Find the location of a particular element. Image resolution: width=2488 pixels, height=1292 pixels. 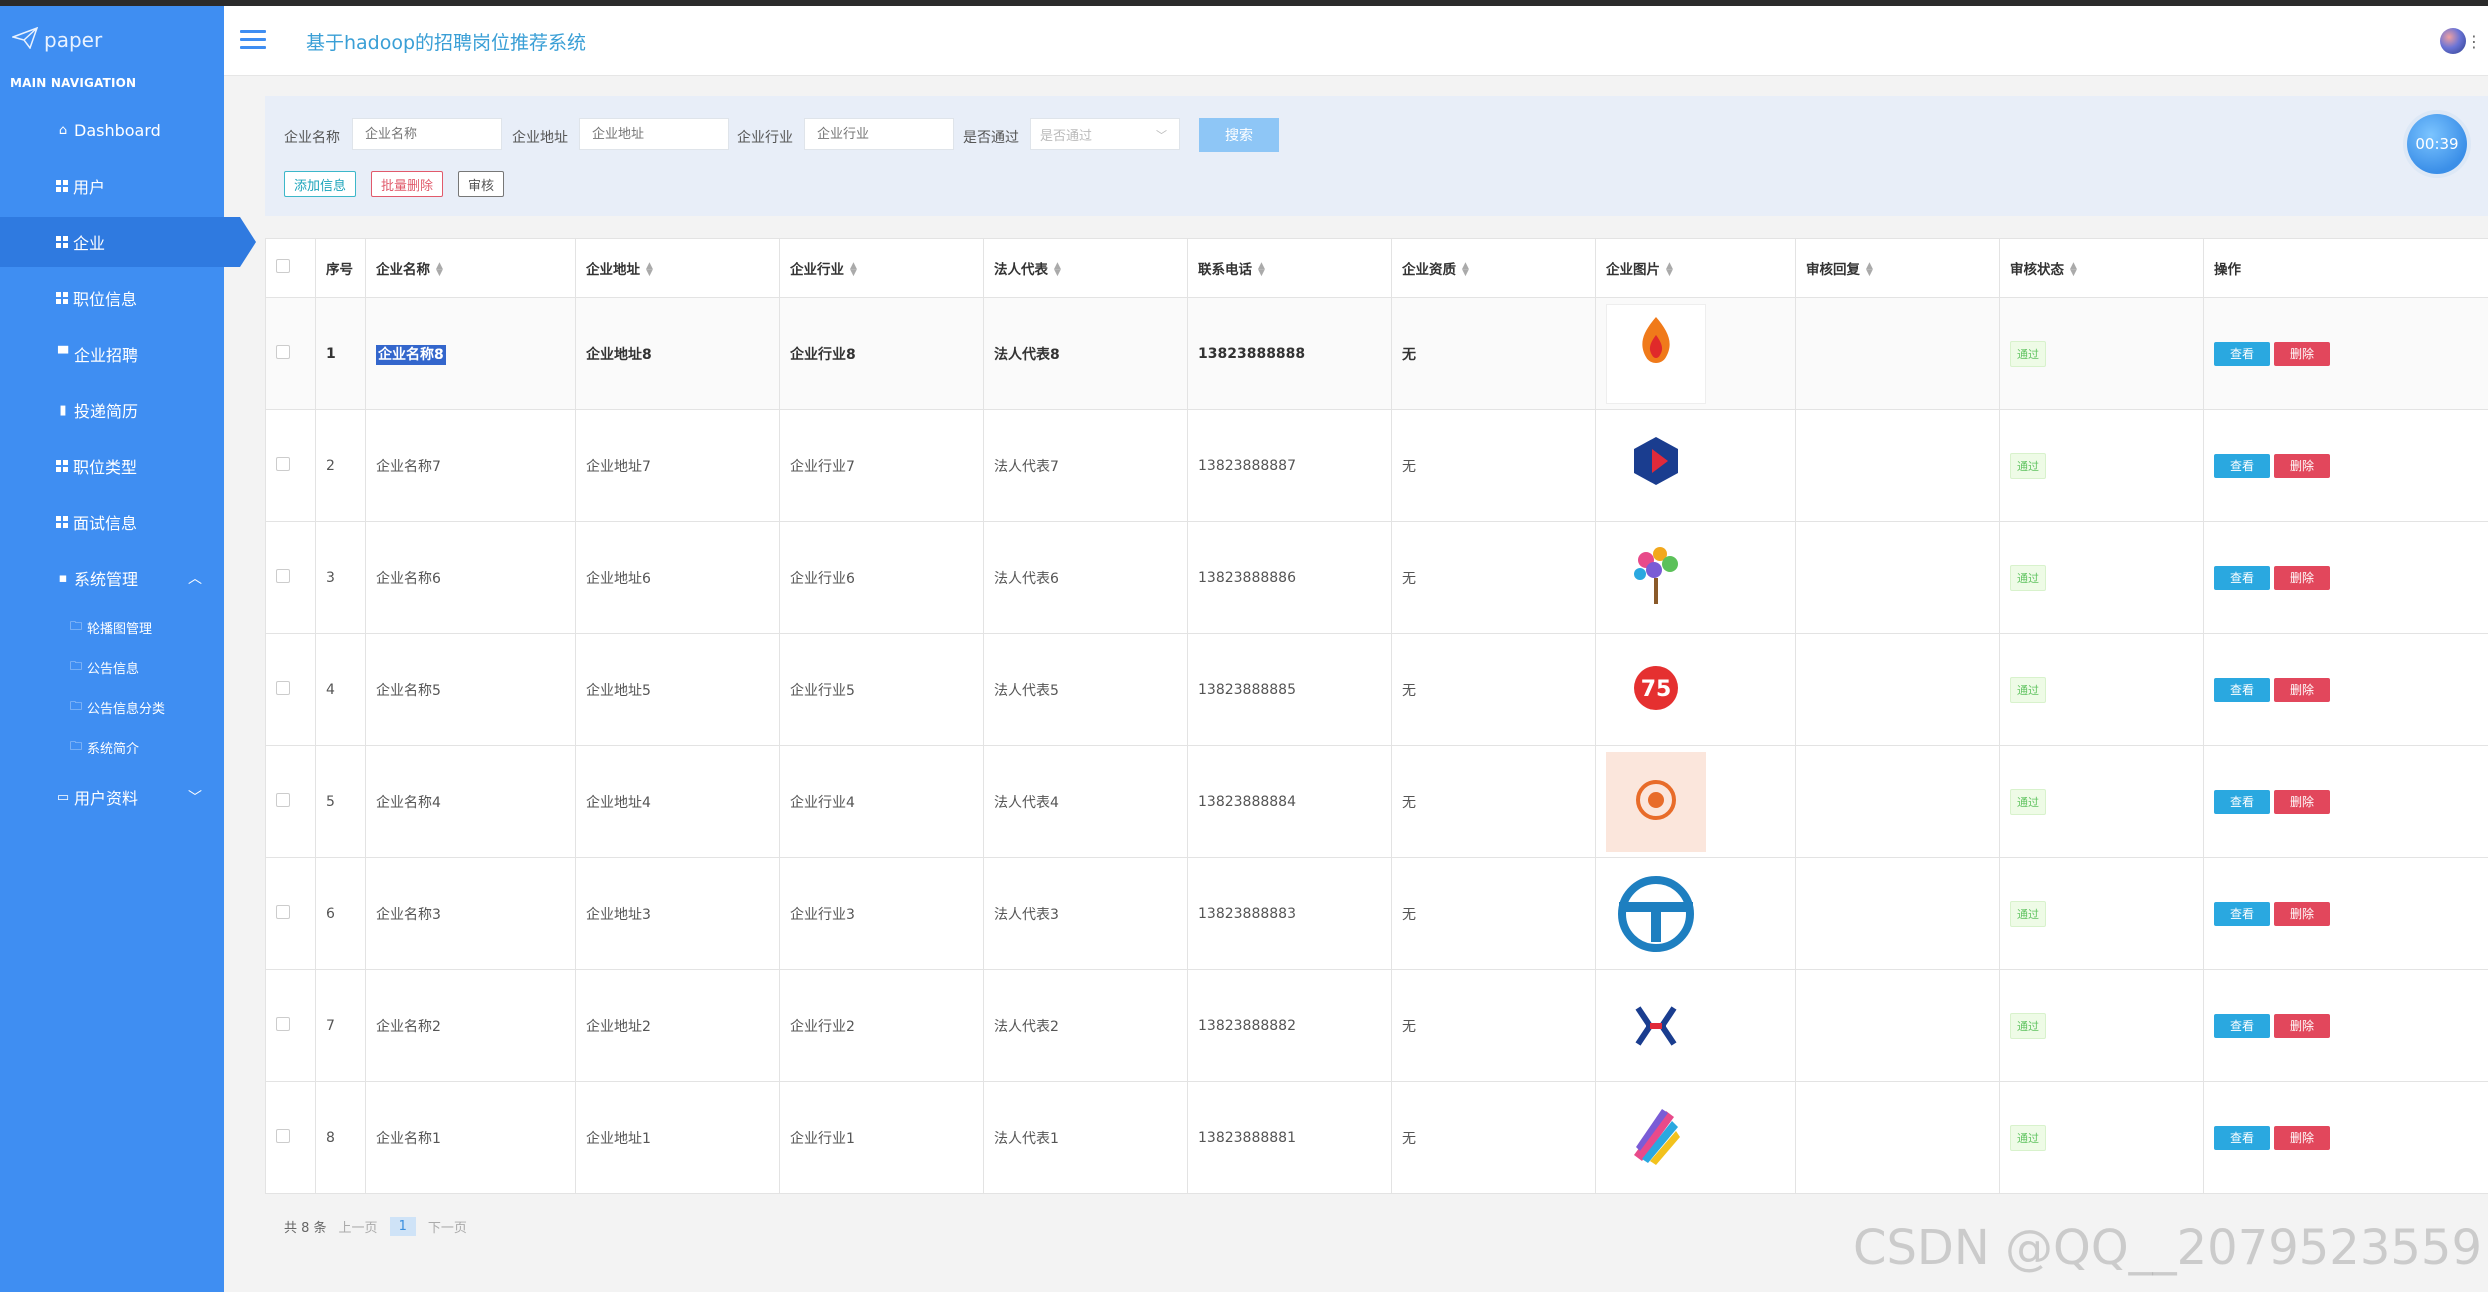

company-address-input is located at coordinates (654, 134).